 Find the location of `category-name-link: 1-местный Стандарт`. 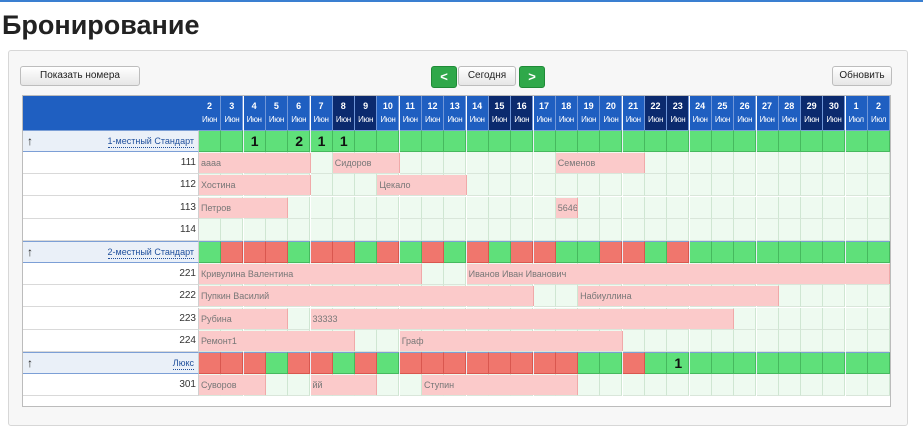

category-name-link: 1-местный Стандарт is located at coordinates (150, 142).